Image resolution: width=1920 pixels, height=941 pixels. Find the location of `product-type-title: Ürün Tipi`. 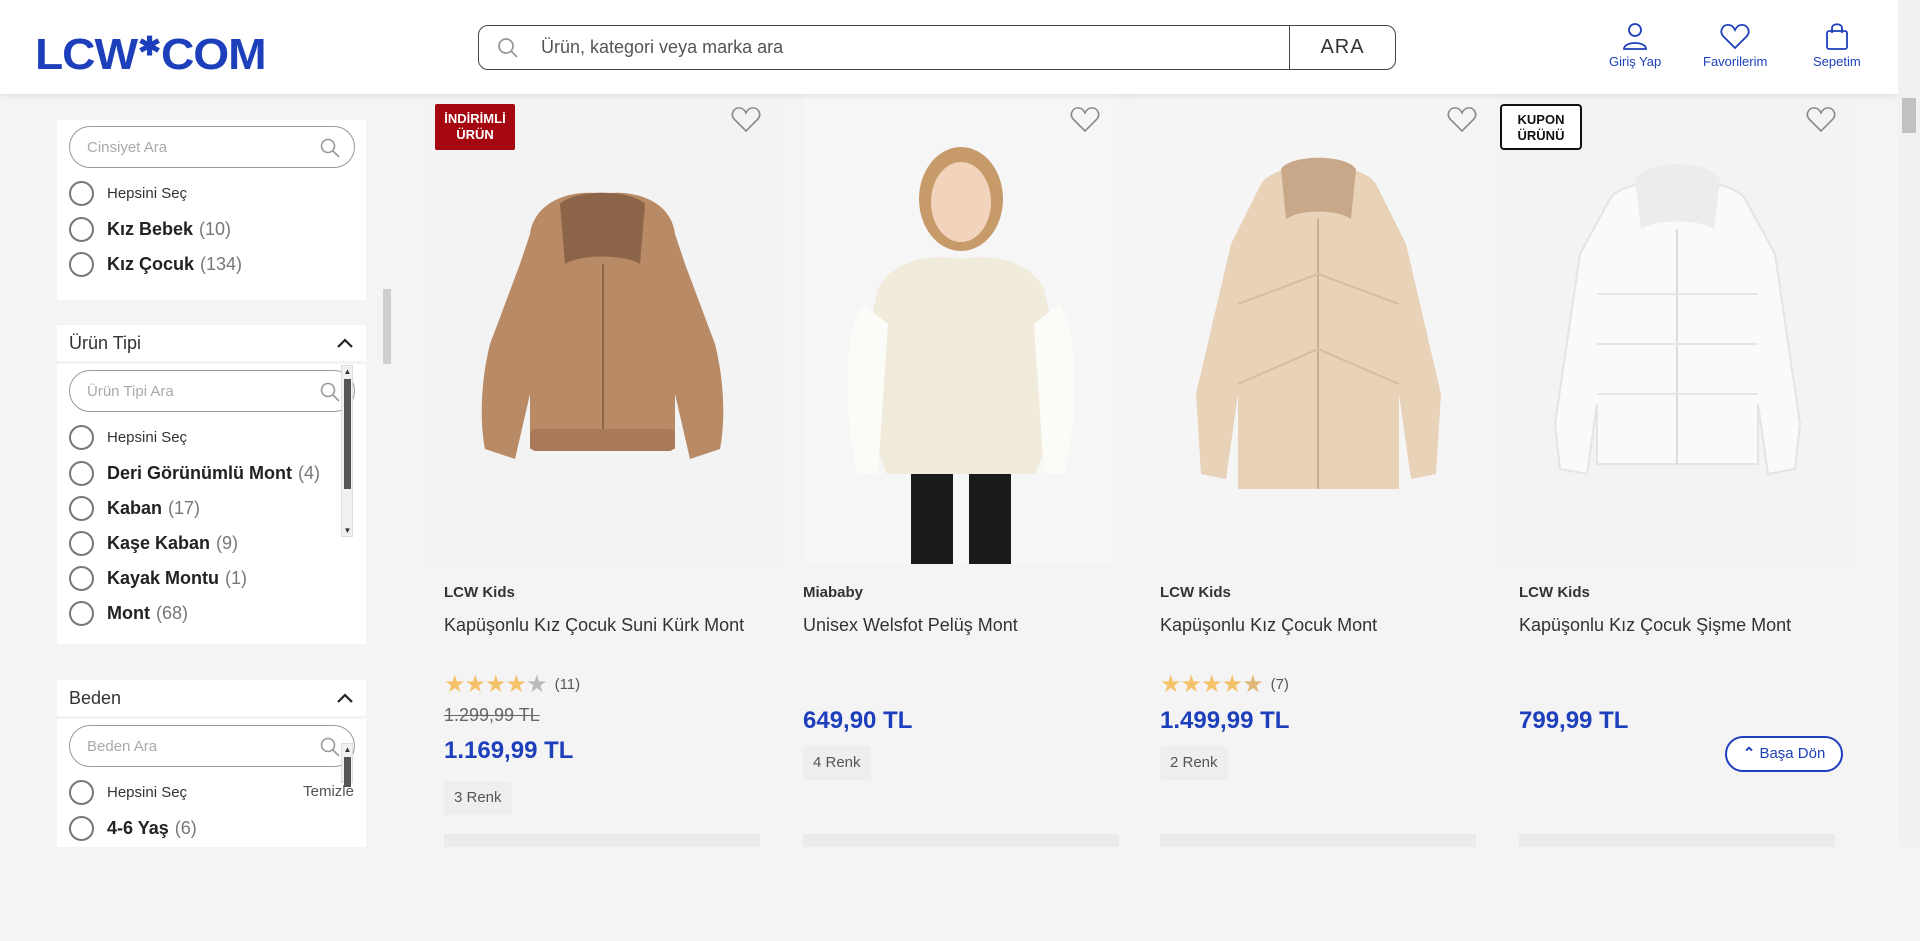

product-type-title: Ürün Tipi is located at coordinates (105, 343).